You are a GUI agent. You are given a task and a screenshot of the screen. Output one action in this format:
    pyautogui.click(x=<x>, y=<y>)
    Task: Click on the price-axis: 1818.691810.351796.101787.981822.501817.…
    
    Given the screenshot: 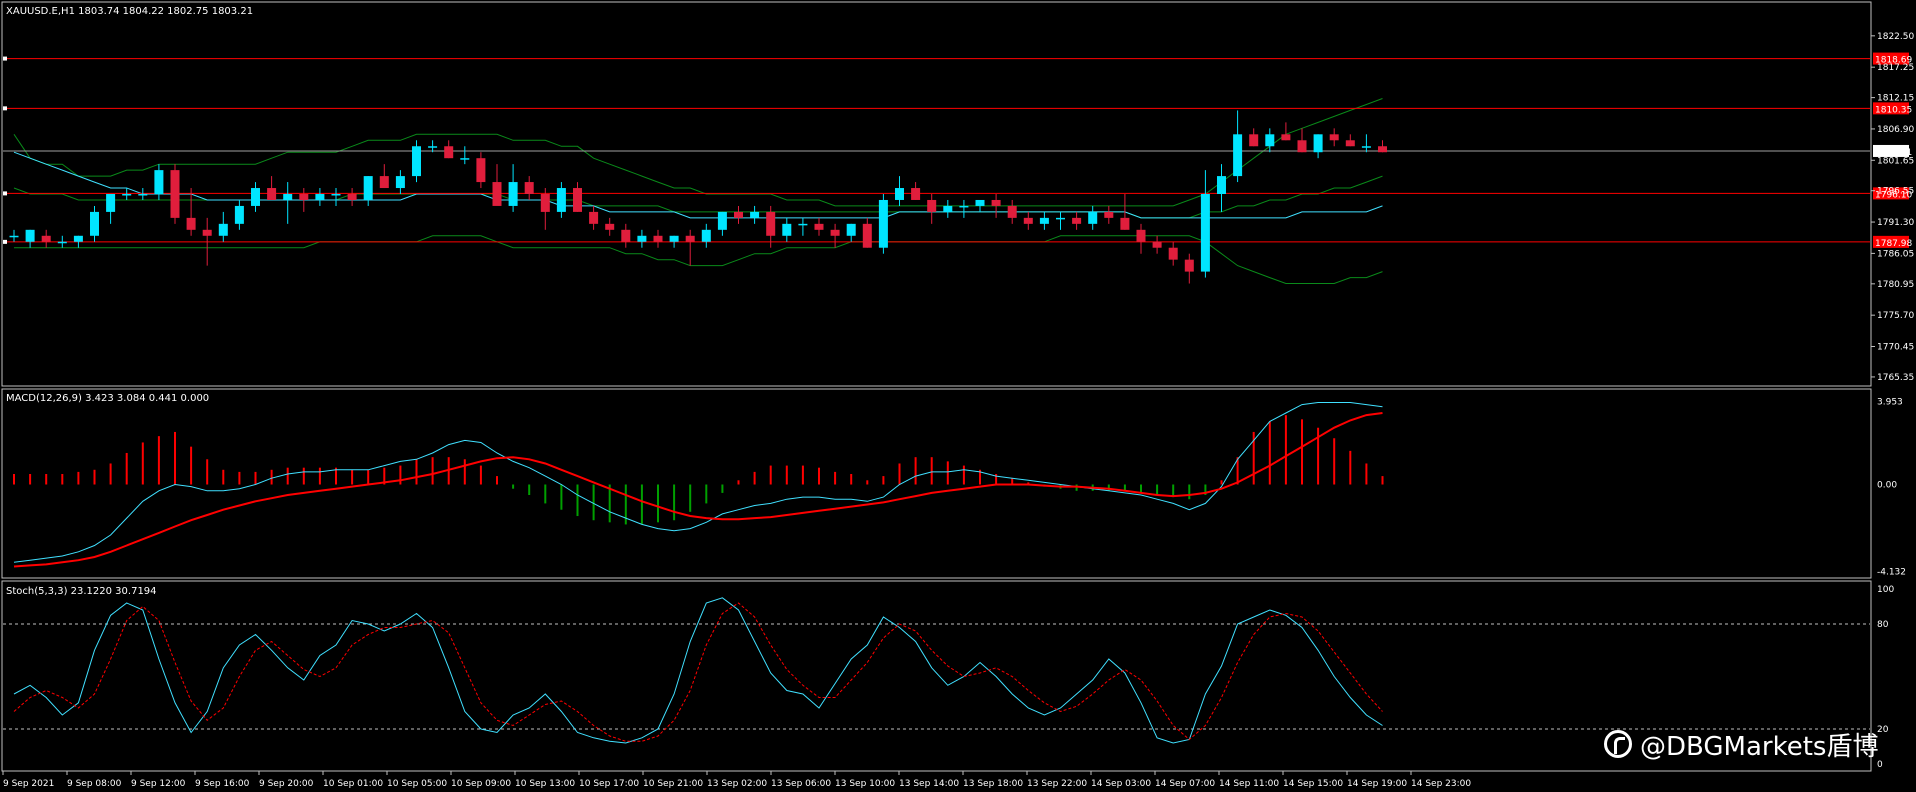 What is the action you would take?
    pyautogui.click(x=1892, y=401)
    